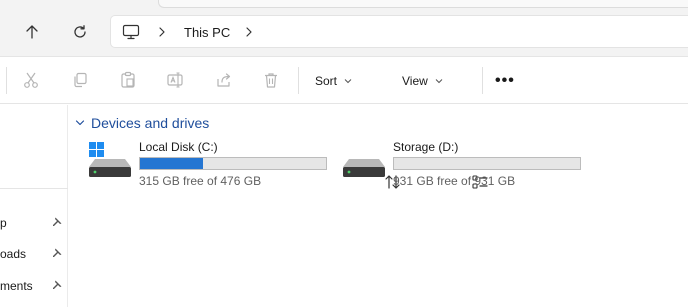 The width and height of the screenshot is (688, 307). What do you see at coordinates (423, 4) in the screenshot?
I see `tab-strip-edge` at bounding box center [423, 4].